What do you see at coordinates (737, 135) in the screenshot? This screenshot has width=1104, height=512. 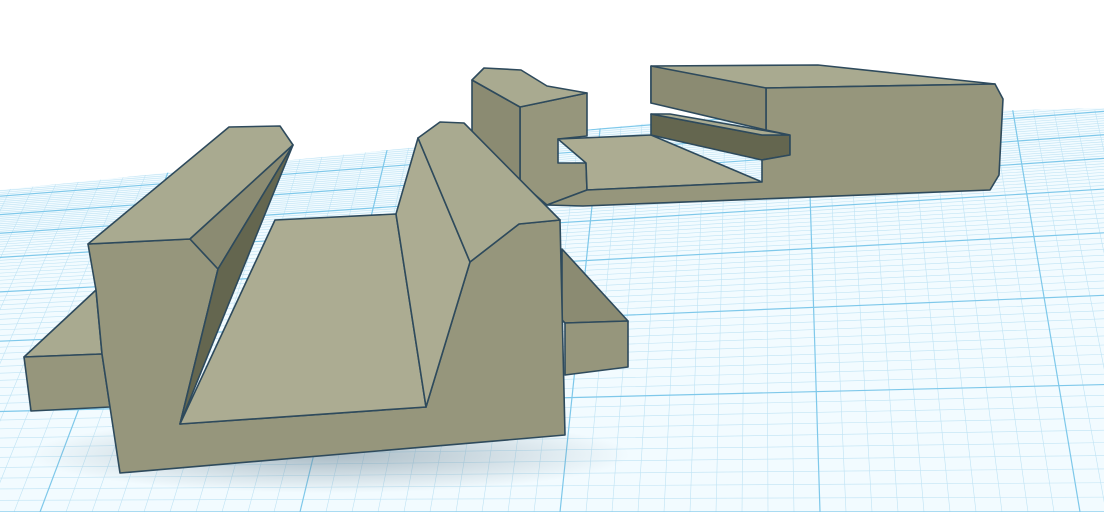 I see `rear-slotted-block` at bounding box center [737, 135].